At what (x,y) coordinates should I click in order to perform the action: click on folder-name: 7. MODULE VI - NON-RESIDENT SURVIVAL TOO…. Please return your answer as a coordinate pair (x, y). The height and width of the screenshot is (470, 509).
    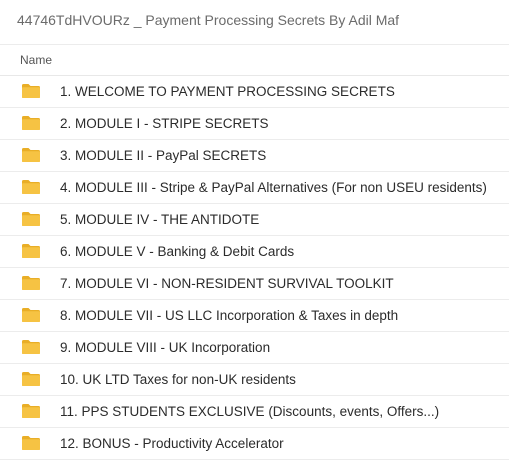
    Looking at the image, I should click on (227, 283).